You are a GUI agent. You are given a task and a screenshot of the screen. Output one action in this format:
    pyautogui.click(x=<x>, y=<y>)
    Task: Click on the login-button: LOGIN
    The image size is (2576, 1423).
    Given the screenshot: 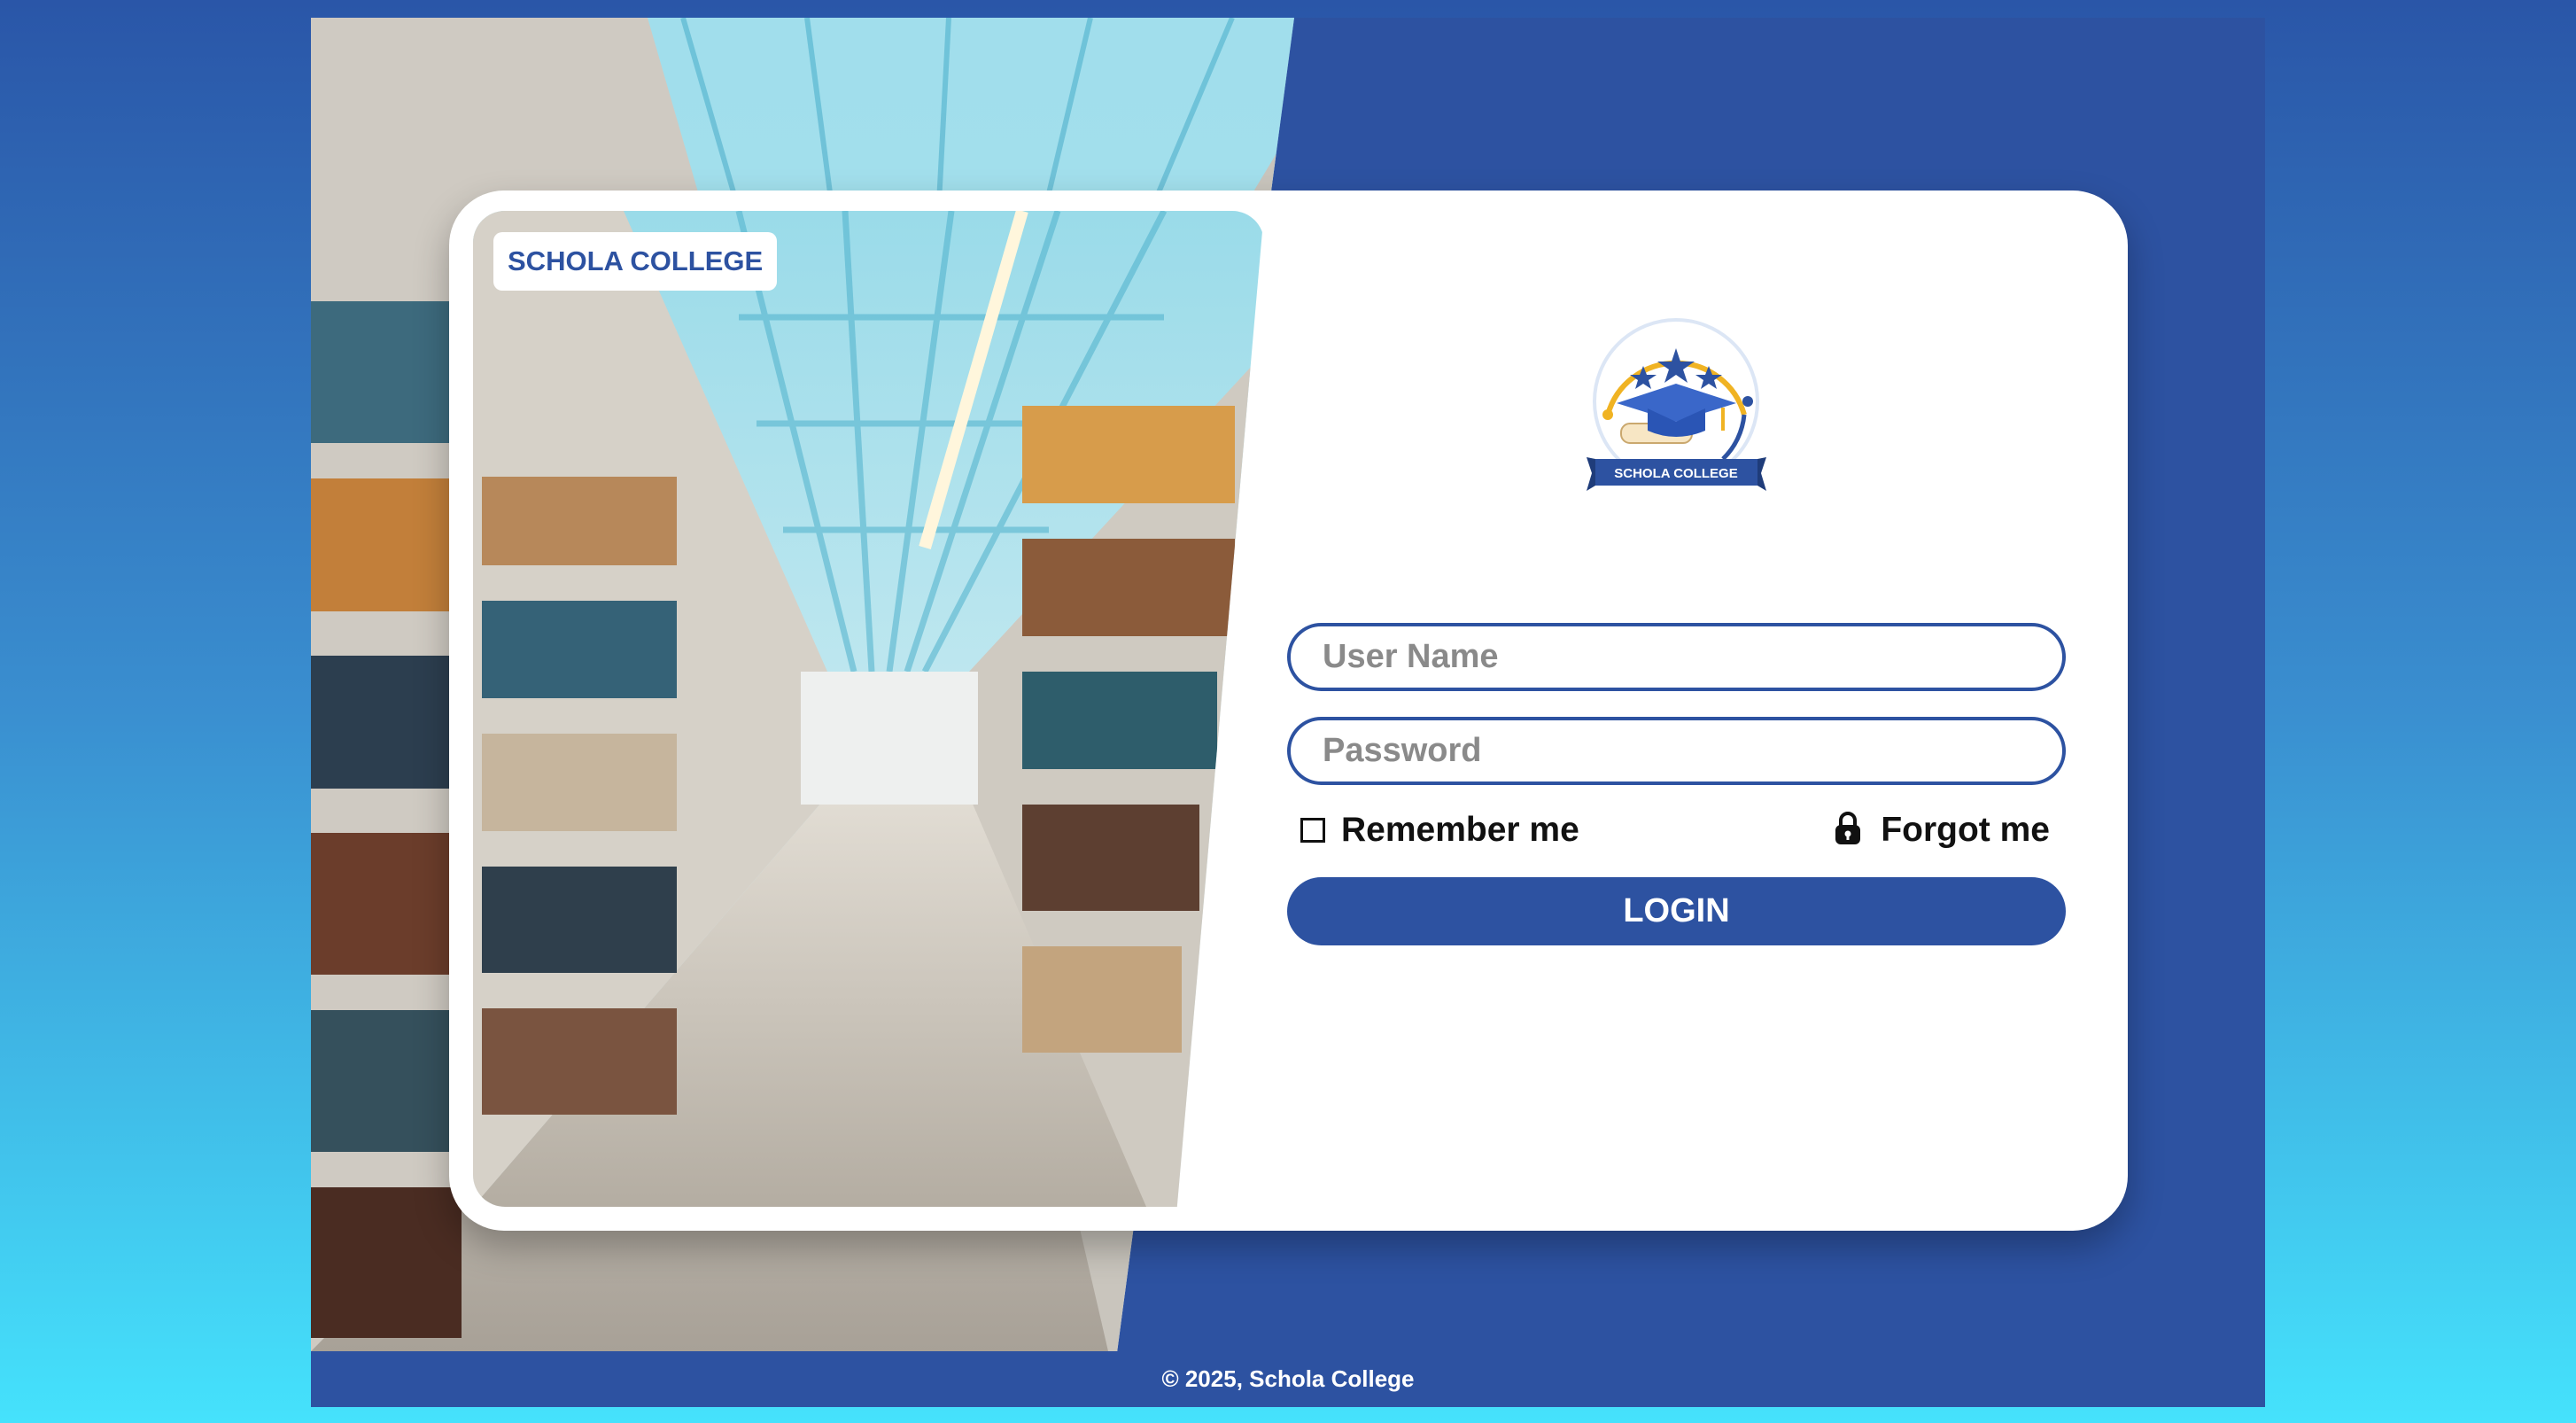 What is the action you would take?
    pyautogui.click(x=1676, y=911)
    